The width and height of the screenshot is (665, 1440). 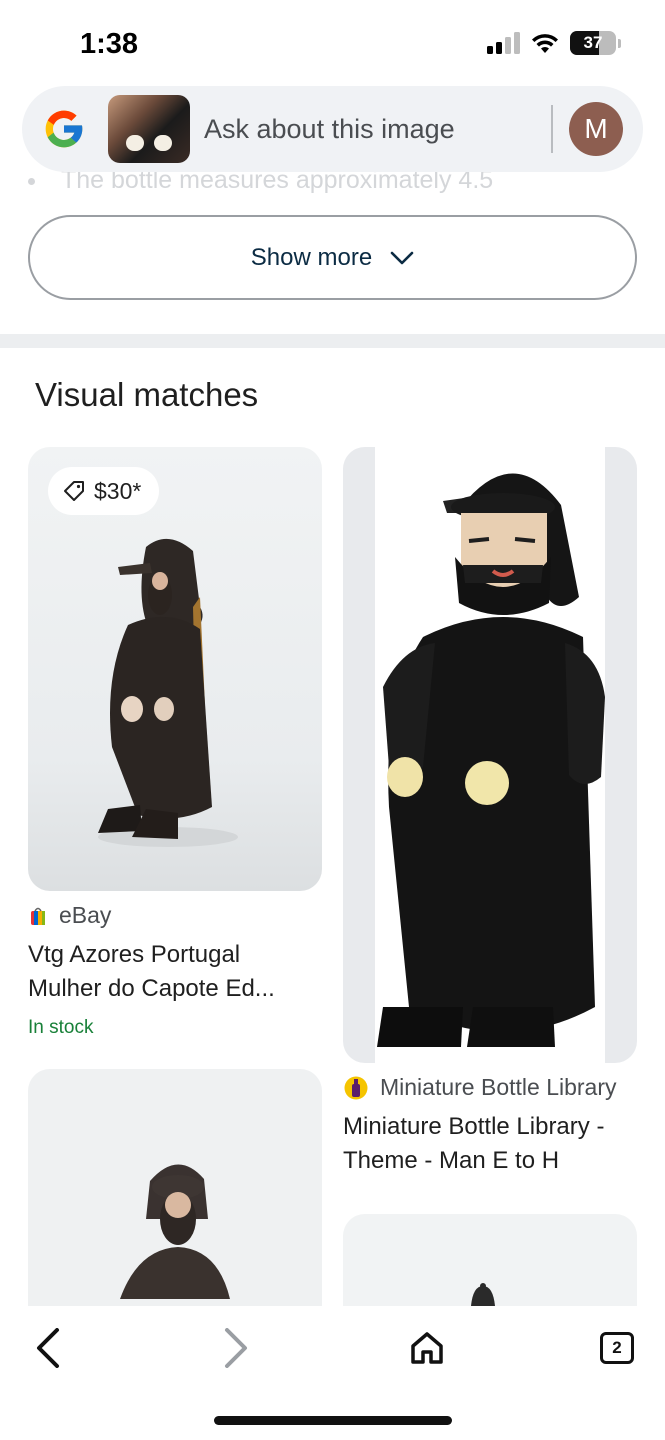 I want to click on chevron-left-icon, so click(x=48, y=1348).